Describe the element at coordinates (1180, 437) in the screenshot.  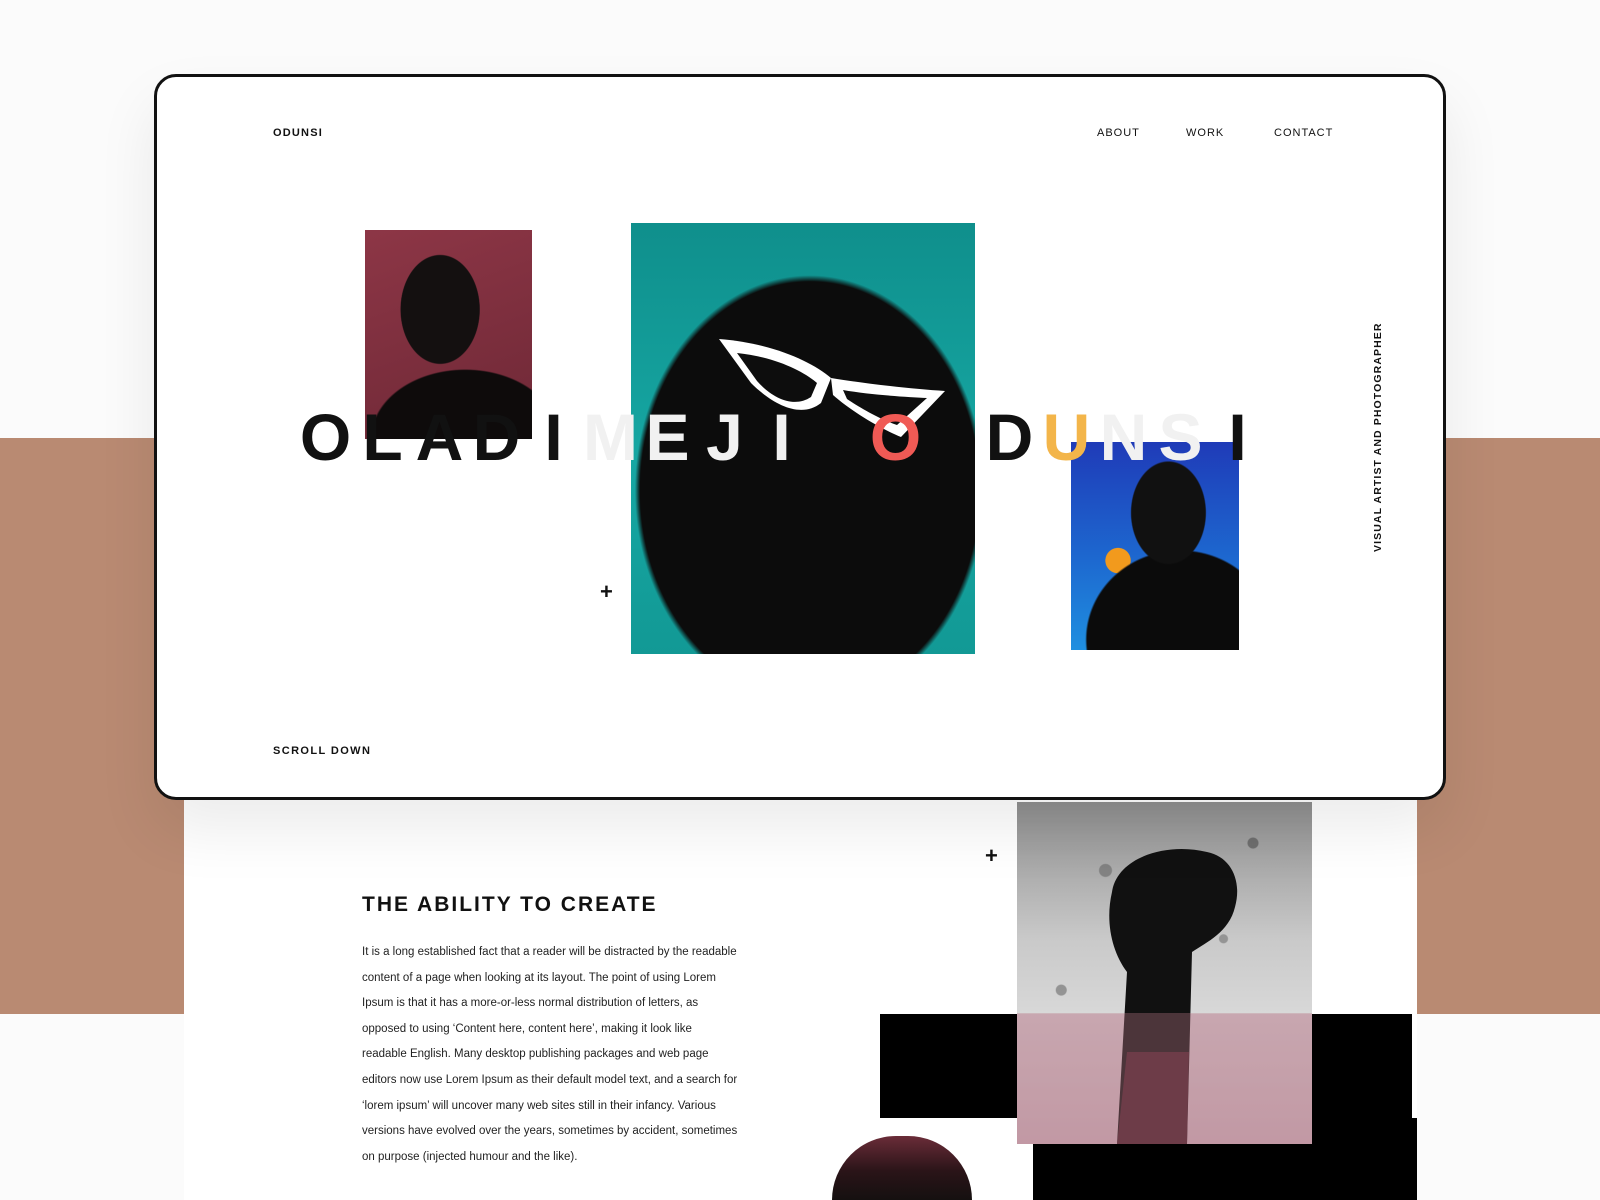
I see `hero-letter: S` at that location.